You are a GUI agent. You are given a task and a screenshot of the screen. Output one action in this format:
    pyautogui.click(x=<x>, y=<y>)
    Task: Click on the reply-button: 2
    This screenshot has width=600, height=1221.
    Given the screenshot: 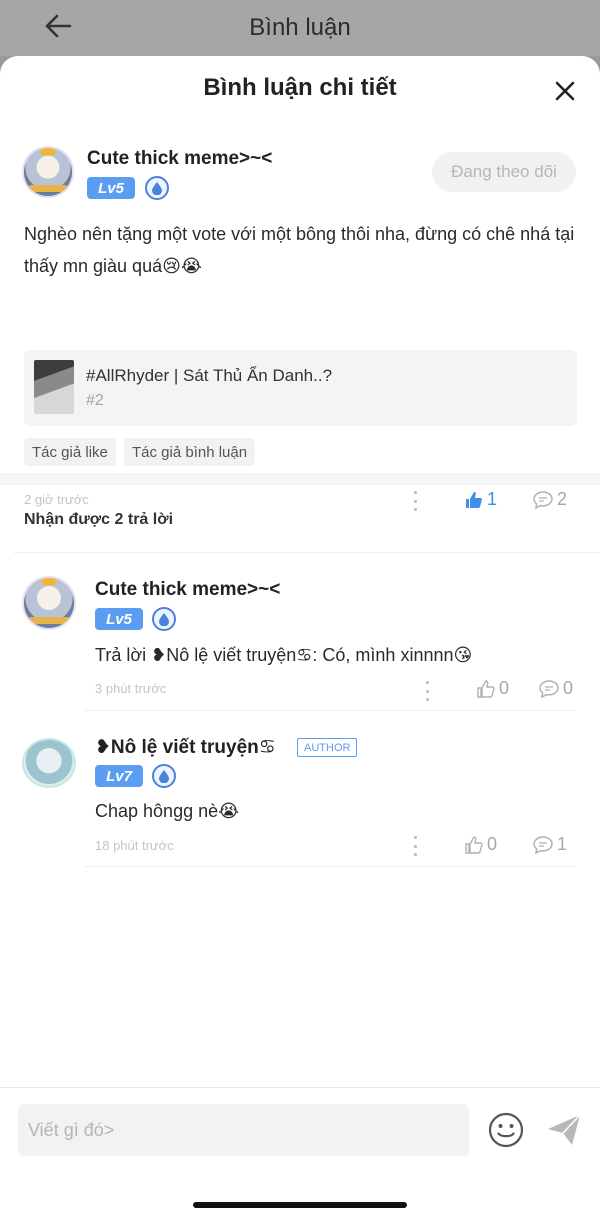 What is the action you would take?
    pyautogui.click(x=550, y=499)
    